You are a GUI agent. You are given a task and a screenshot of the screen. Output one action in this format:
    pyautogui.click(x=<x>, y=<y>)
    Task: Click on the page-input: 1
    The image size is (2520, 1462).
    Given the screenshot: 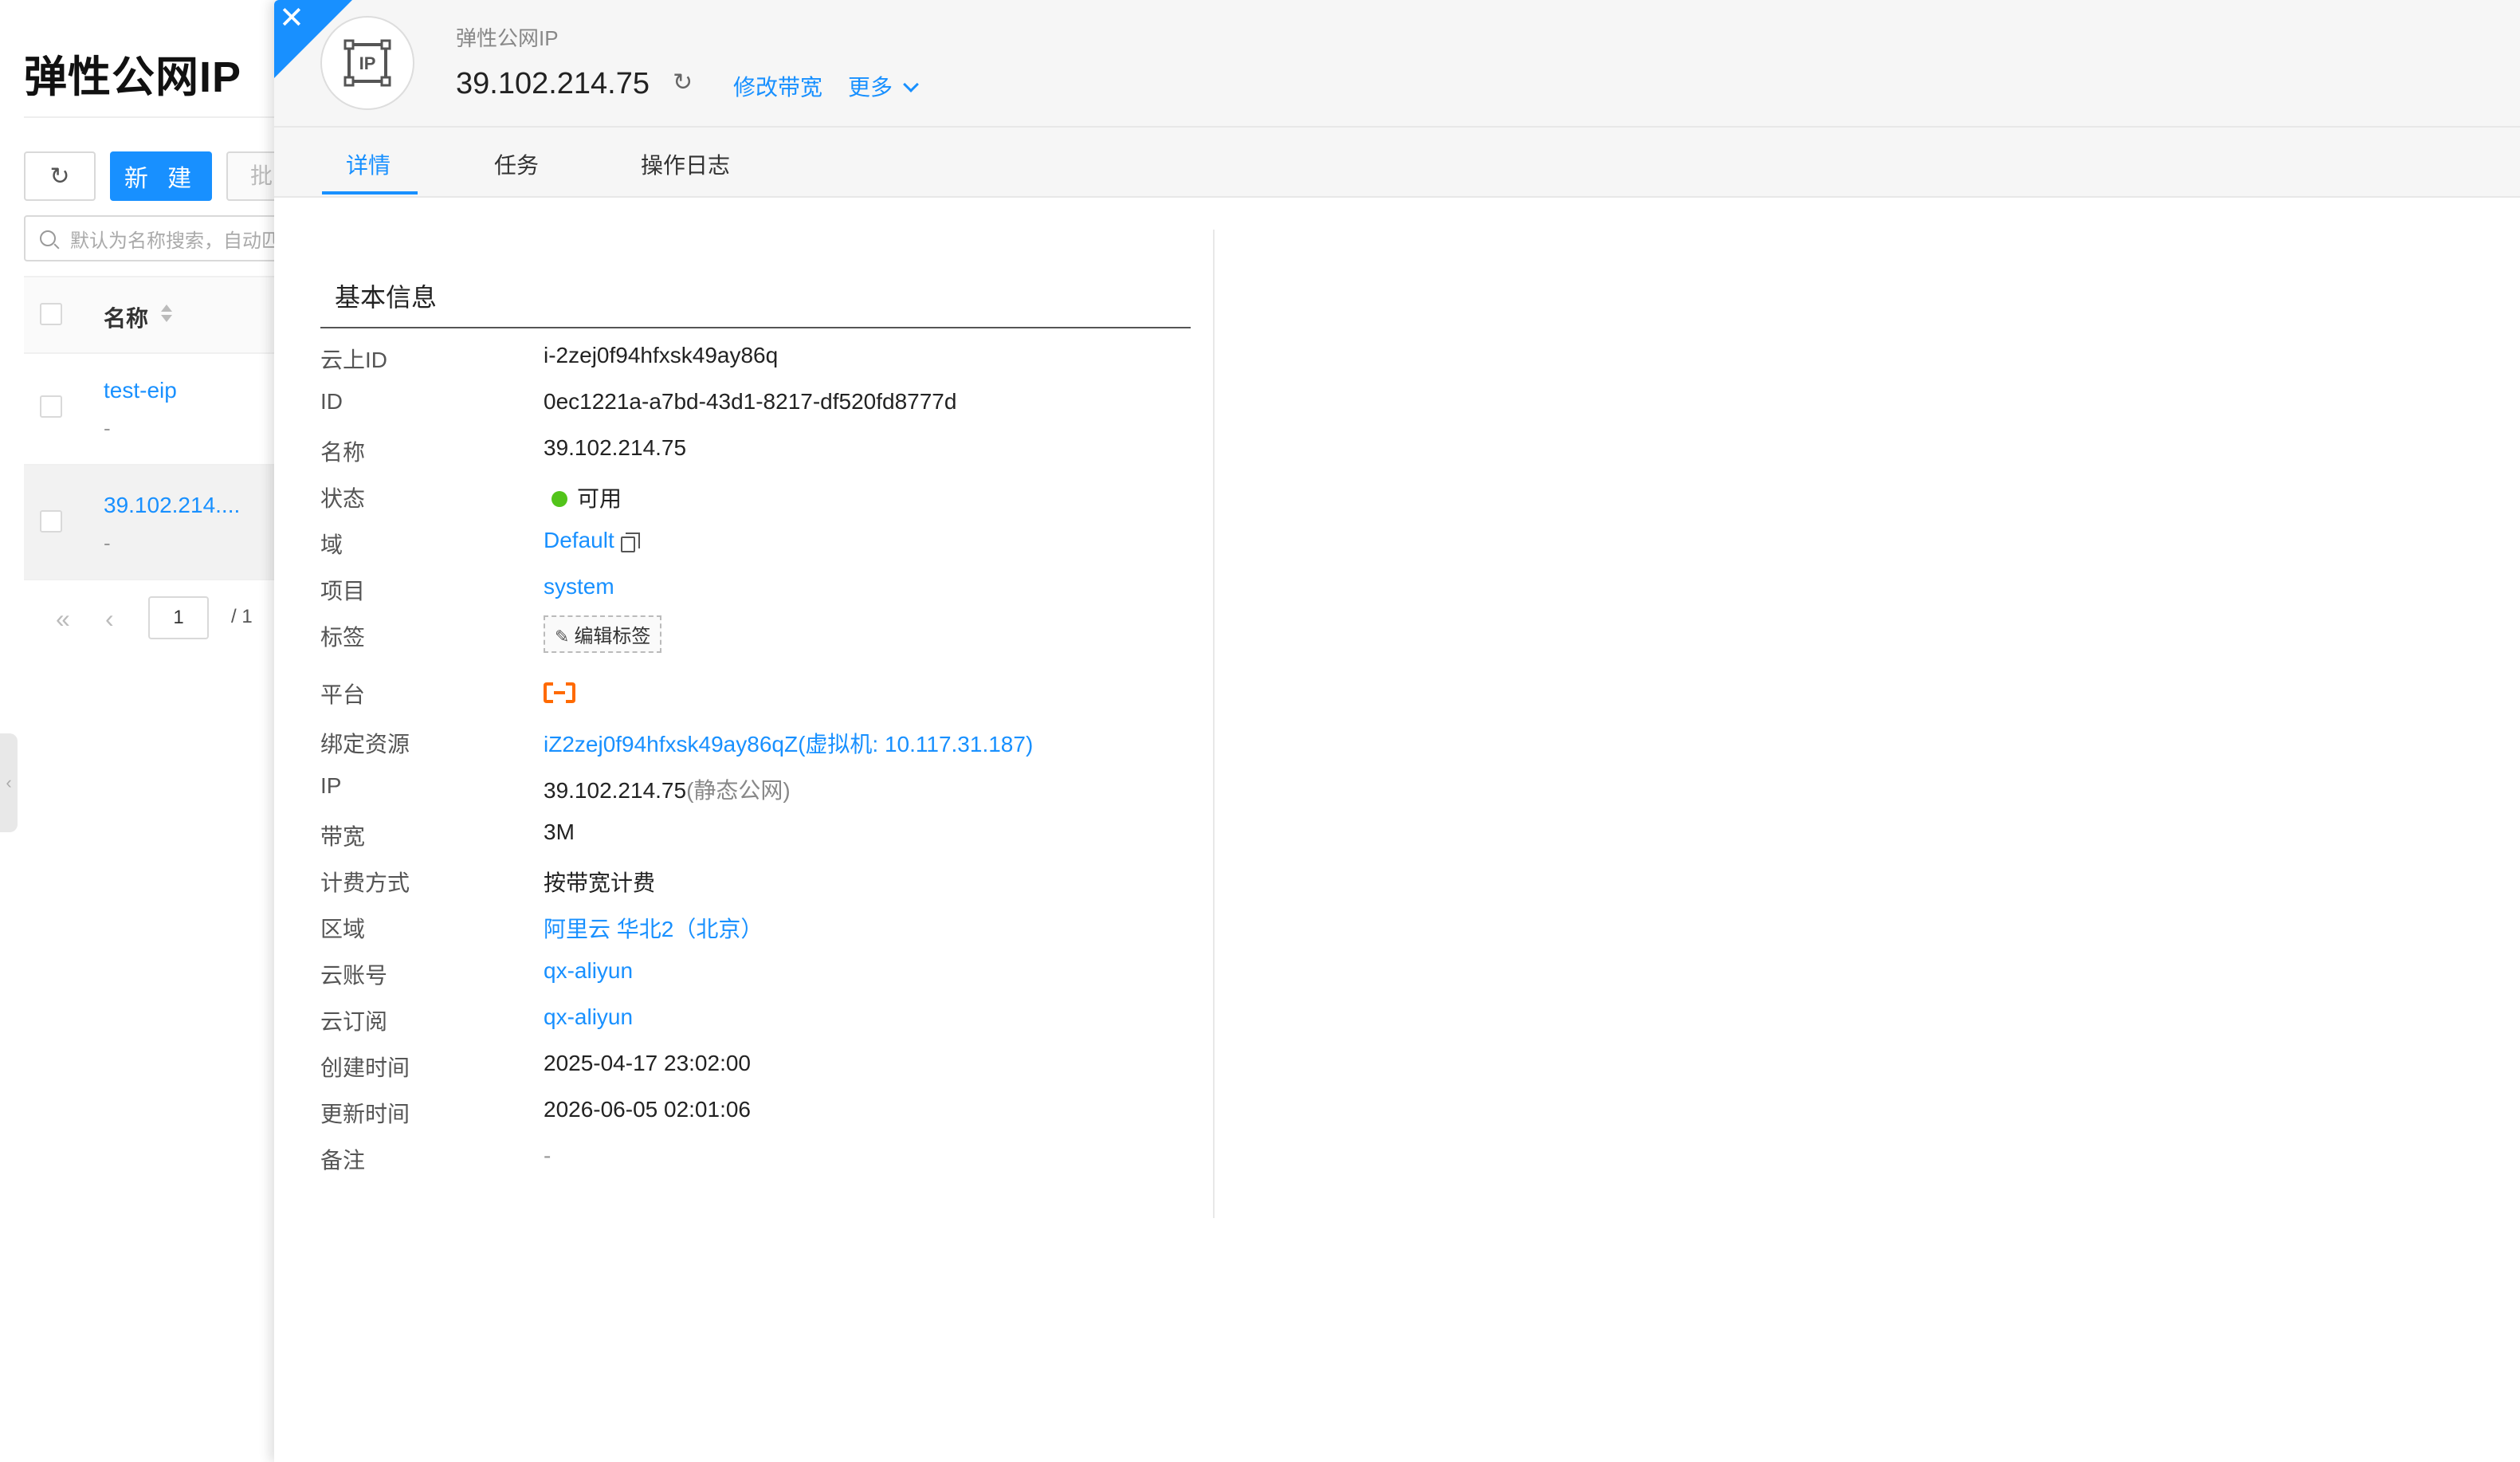 What is the action you would take?
    pyautogui.click(x=178, y=617)
    